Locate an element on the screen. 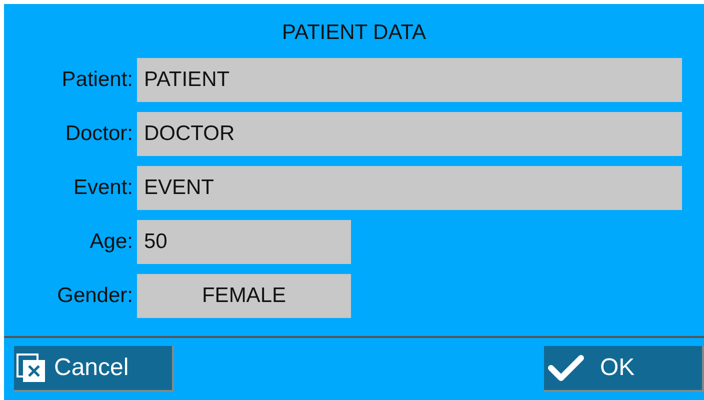 Image resolution: width=704 pixels, height=400 pixels. input-field: EVENT is located at coordinates (409, 188).